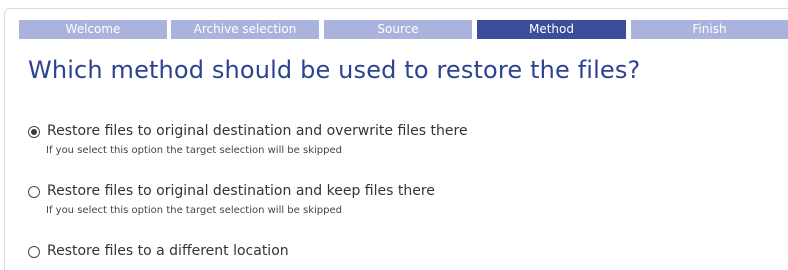 This screenshot has width=788, height=270. What do you see at coordinates (245, 29) in the screenshot?
I see `step-archive-selection: Archive selection` at bounding box center [245, 29].